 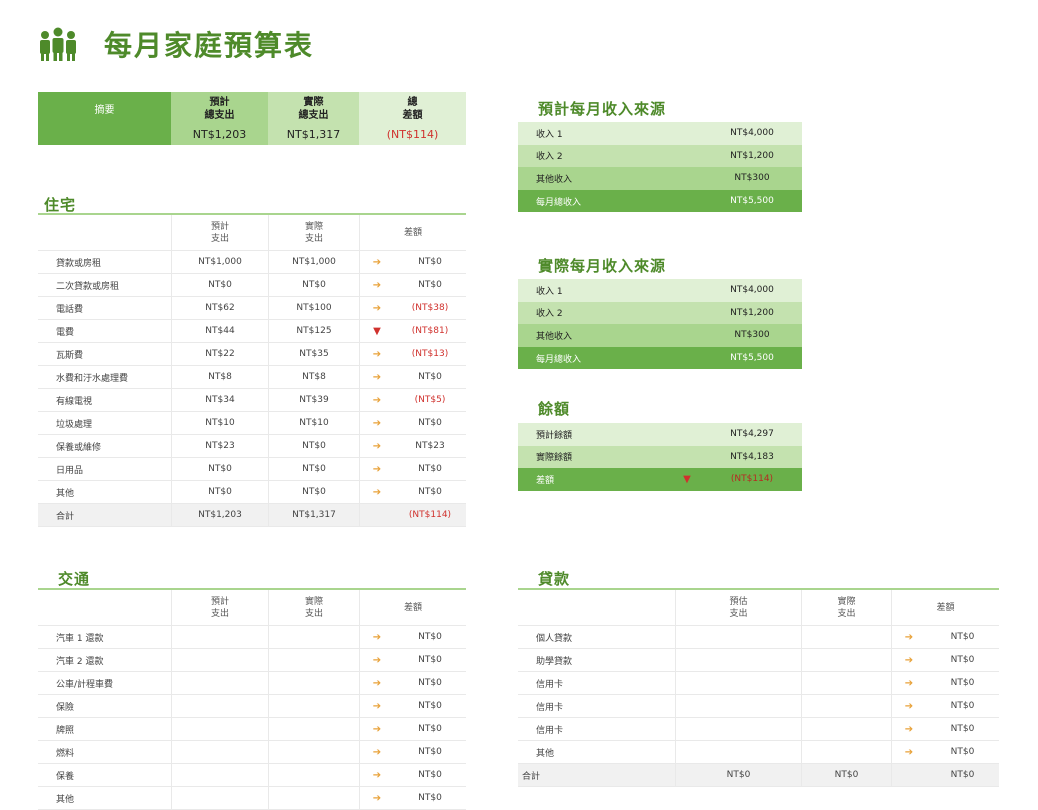 What do you see at coordinates (219, 118) in the screenshot?
I see `summary-planned-cell: 預計 總支出 NT$1,203` at bounding box center [219, 118].